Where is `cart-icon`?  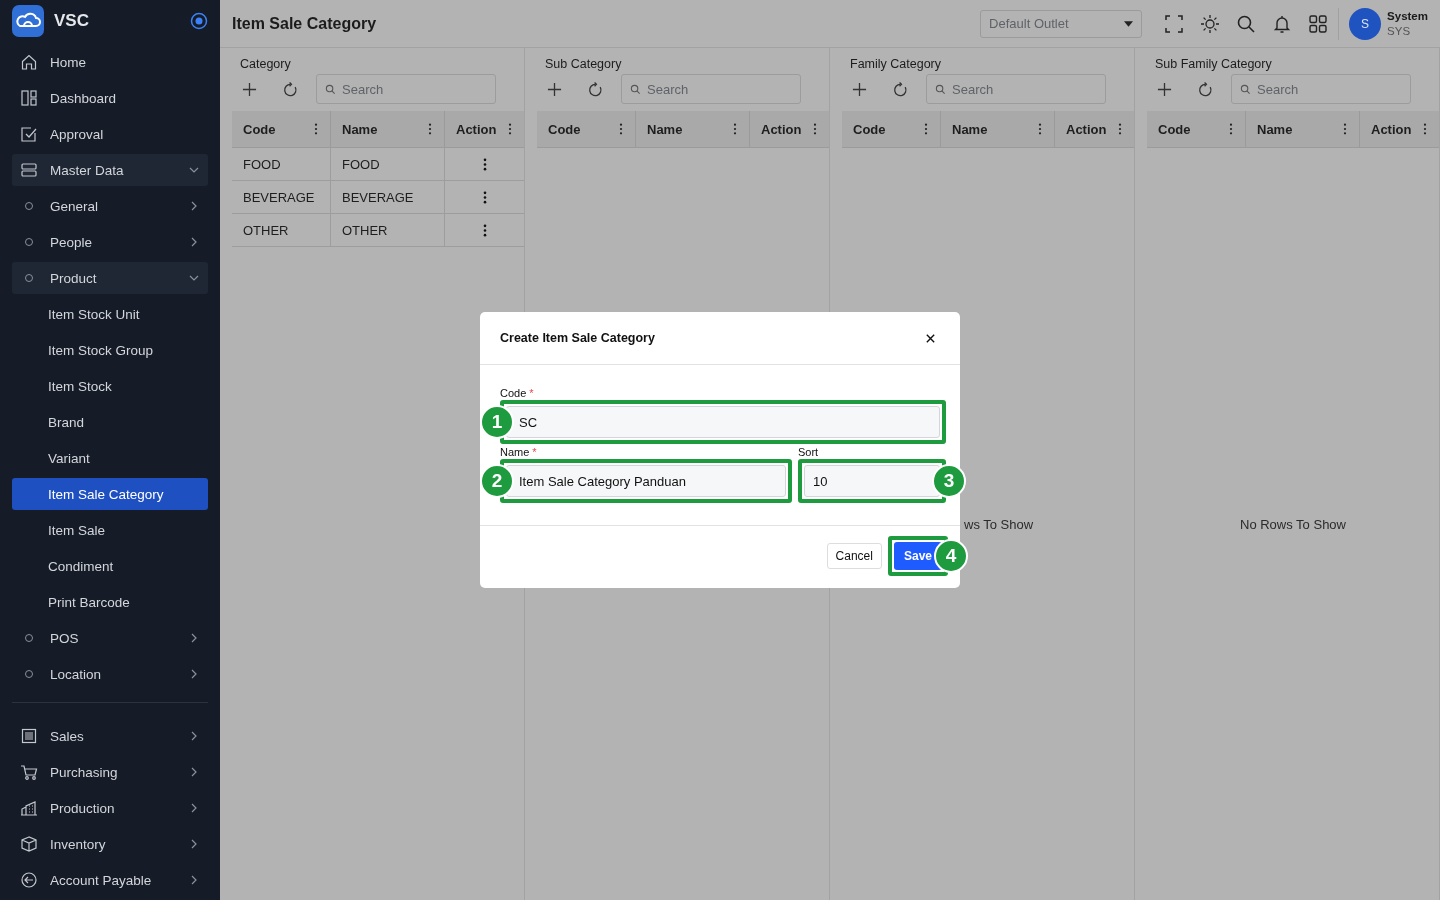 cart-icon is located at coordinates (29, 772).